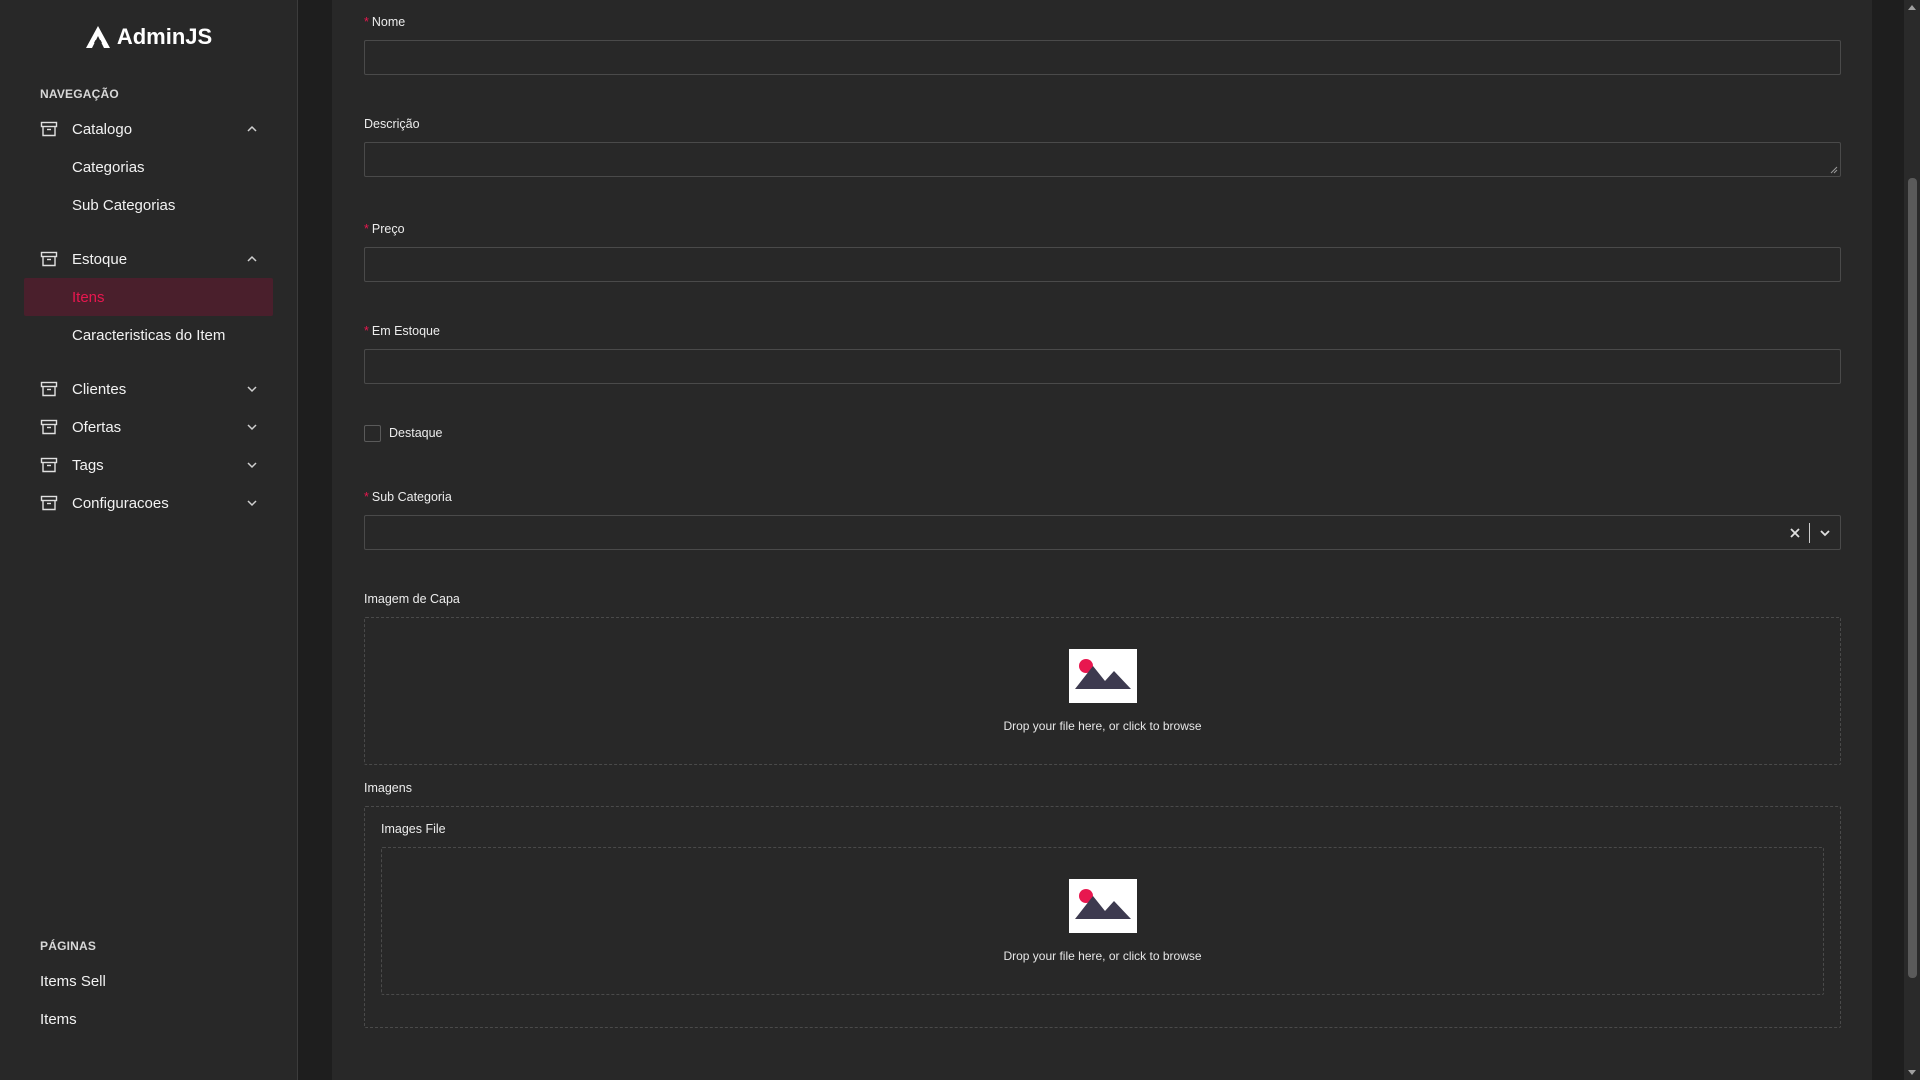  I want to click on field-nome: * Nome, so click(1102, 43).